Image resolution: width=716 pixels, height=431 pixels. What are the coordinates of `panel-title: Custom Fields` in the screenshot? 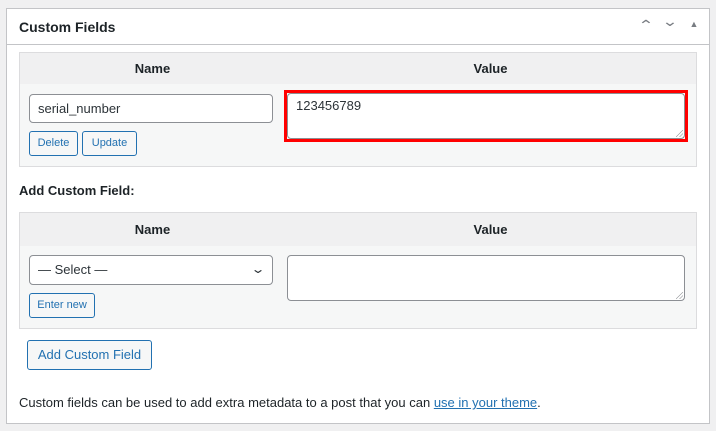 It's located at (67, 27).